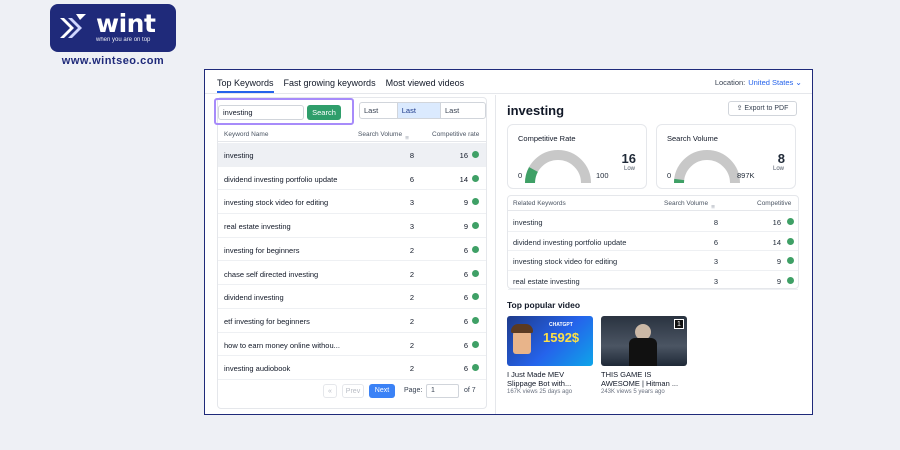 This screenshot has height=450, width=900. Describe the element at coordinates (707, 167) in the screenshot. I see `volume-gauge-track` at that location.